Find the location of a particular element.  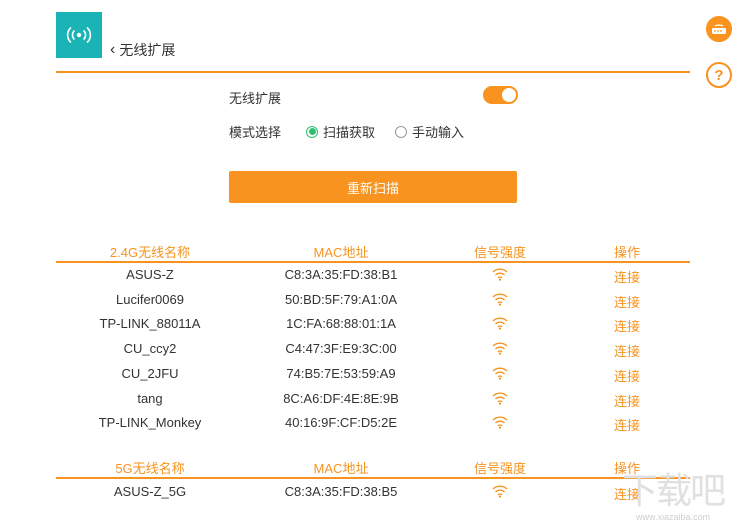

ssid-cell: ASUS-Z_5G is located at coordinates (150, 491).